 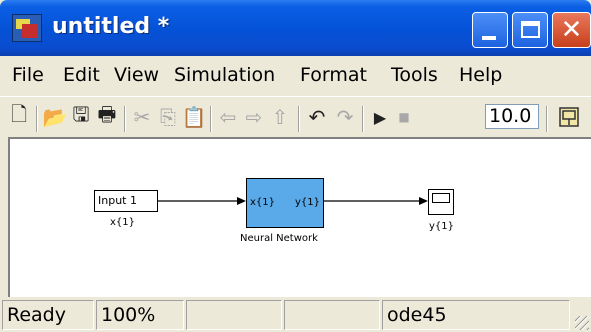 I want to click on nn-output-port-label: y{1}, so click(x=307, y=202).